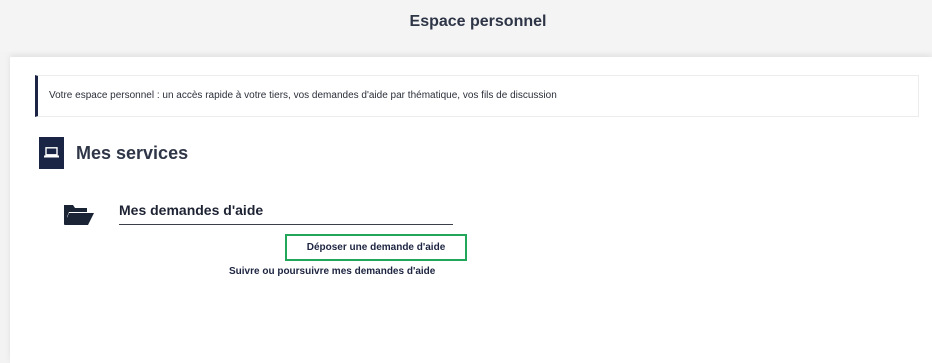 This screenshot has width=932, height=363. I want to click on page-header: Espace personnel, so click(466, 26).